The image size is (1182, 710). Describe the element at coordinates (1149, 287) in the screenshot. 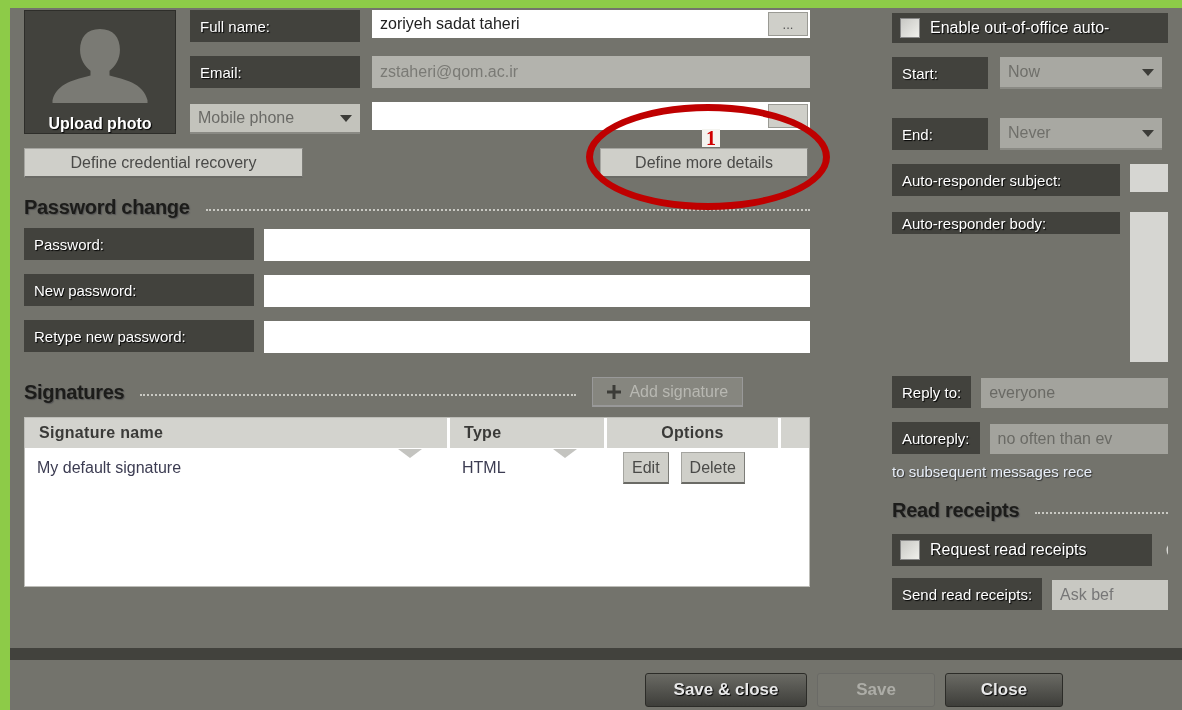

I see `body-field` at that location.